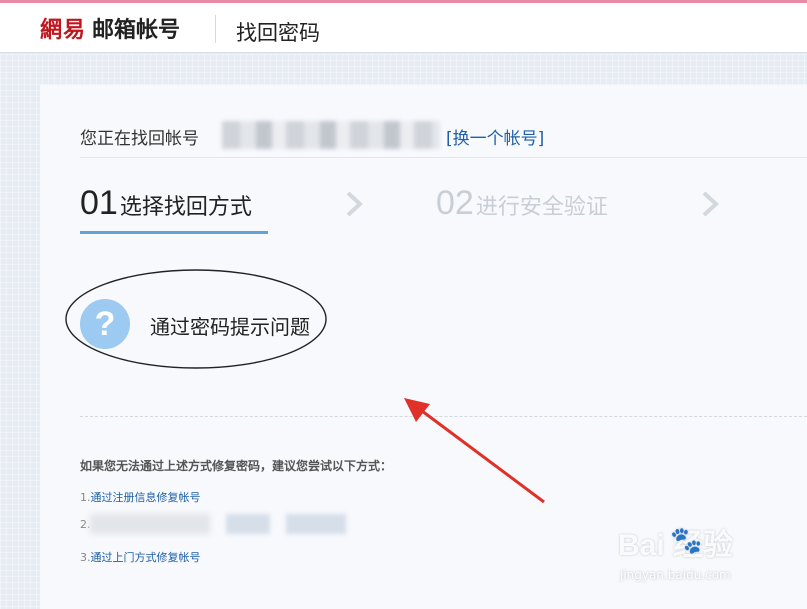 Image resolution: width=807 pixels, height=609 pixels. I want to click on header-divider, so click(215, 29).